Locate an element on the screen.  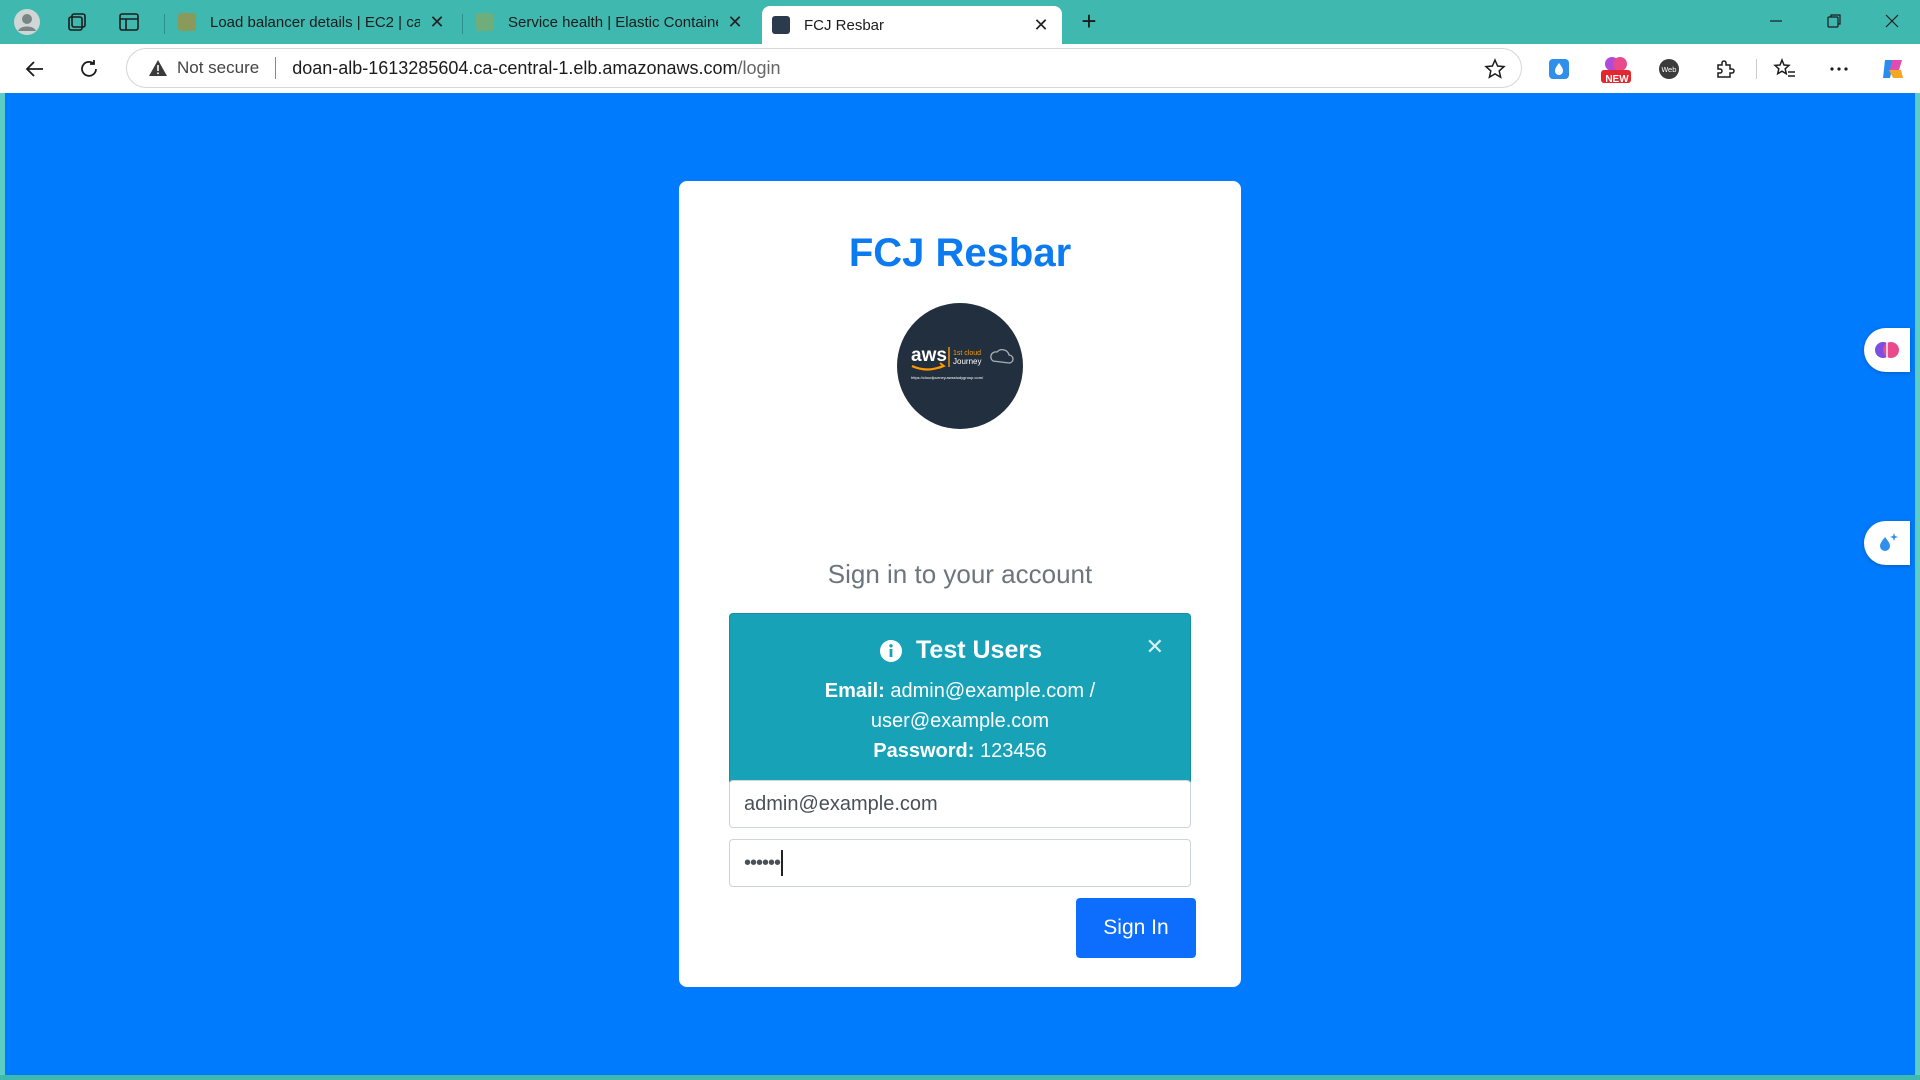
water-drop-extension-icon is located at coordinates (1559, 69).